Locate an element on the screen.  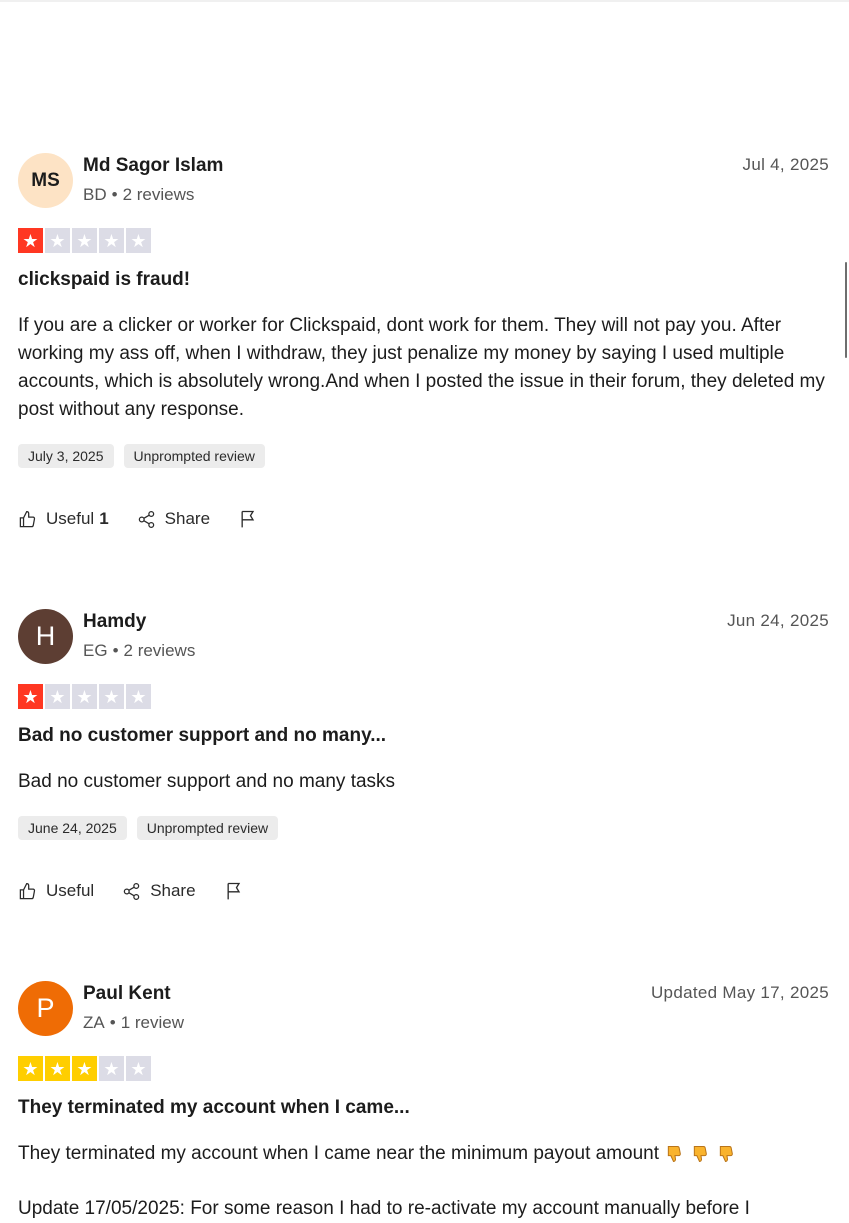
thumbs-down-emoji-group is located at coordinates (701, 1154).